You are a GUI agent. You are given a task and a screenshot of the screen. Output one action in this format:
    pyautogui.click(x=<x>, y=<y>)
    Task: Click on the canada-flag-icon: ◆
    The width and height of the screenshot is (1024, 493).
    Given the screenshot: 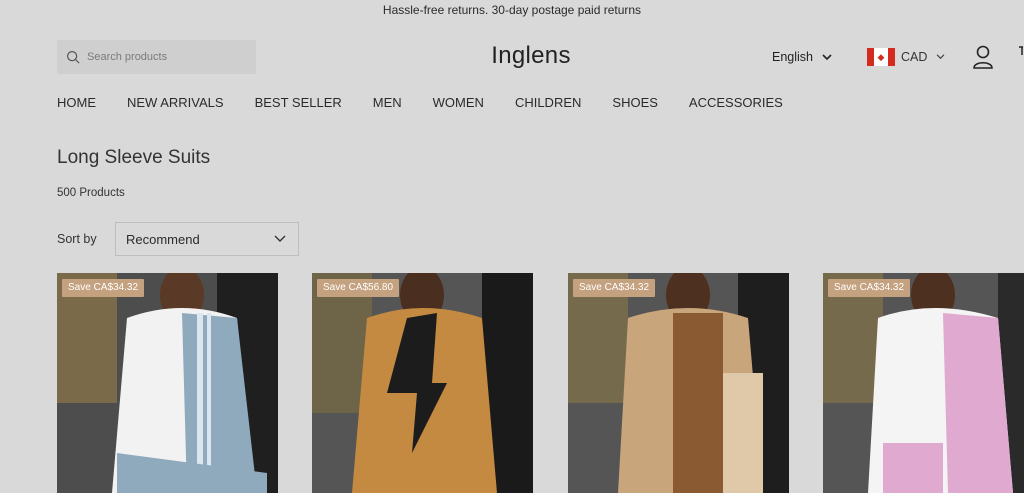 What is the action you would take?
    pyautogui.click(x=881, y=57)
    